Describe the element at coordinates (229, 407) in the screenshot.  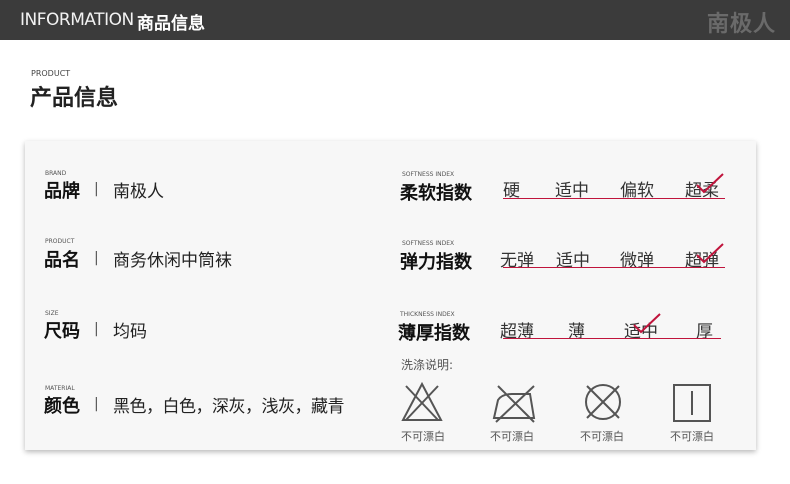
I see `color-value: 黑色，白色，深灰，浅灰，藏青` at that location.